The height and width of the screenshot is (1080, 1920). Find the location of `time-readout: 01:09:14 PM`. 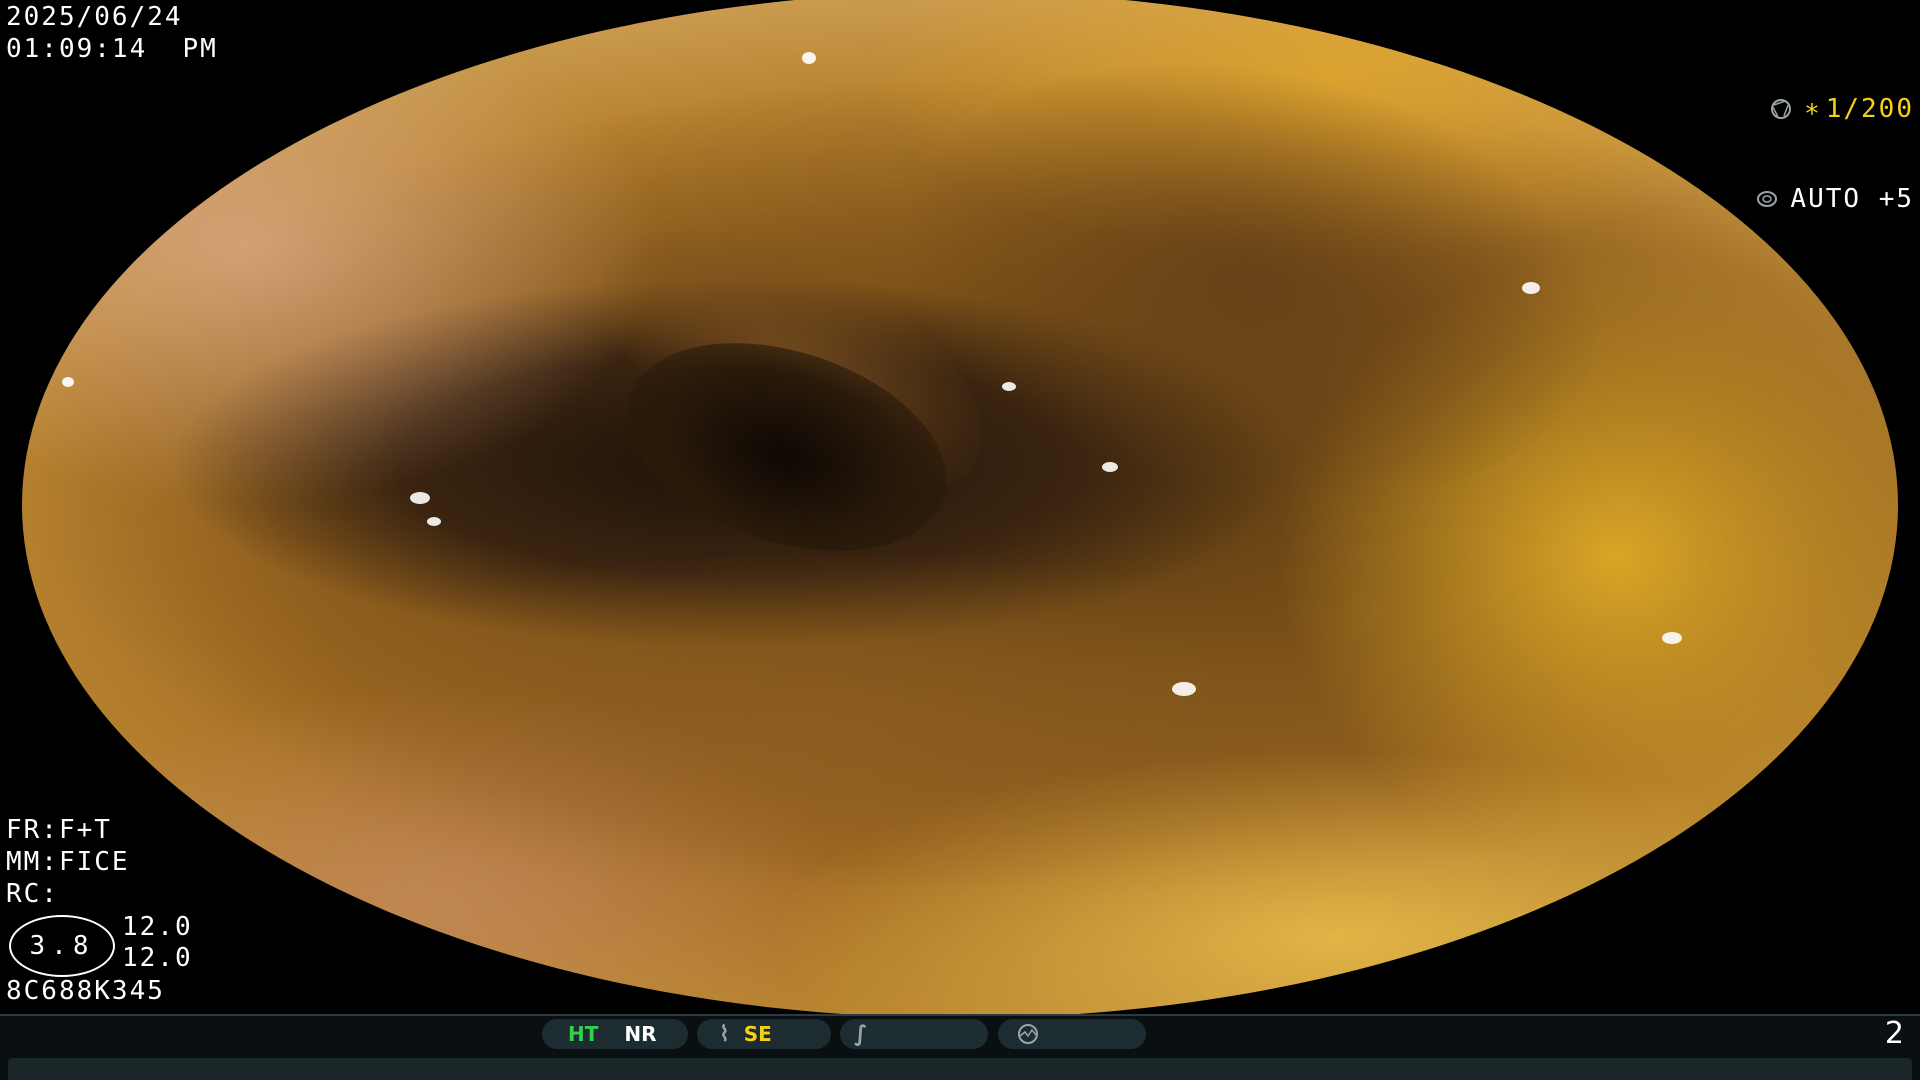

time-readout: 01:09:14 PM is located at coordinates (112, 49).